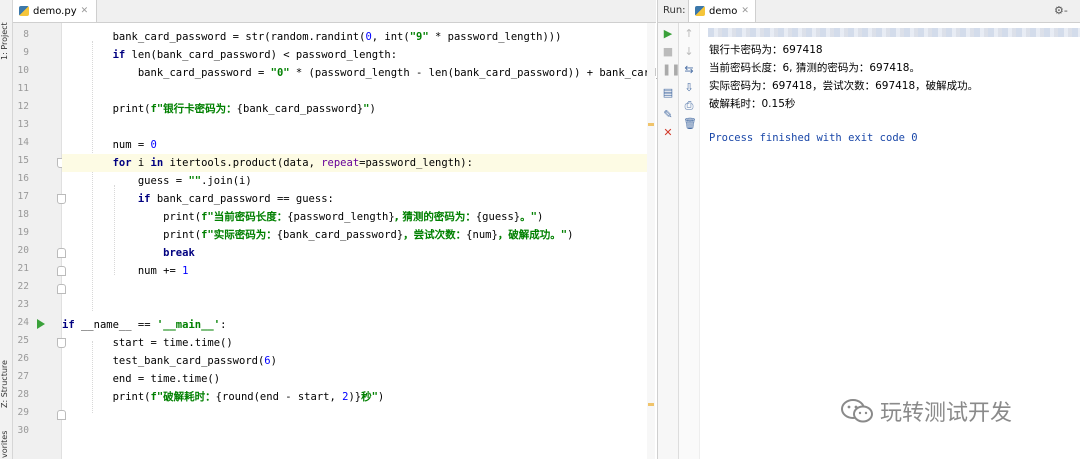 This screenshot has height=459, width=1080. Describe the element at coordinates (23, 376) in the screenshot. I see `line-number: 27` at that location.